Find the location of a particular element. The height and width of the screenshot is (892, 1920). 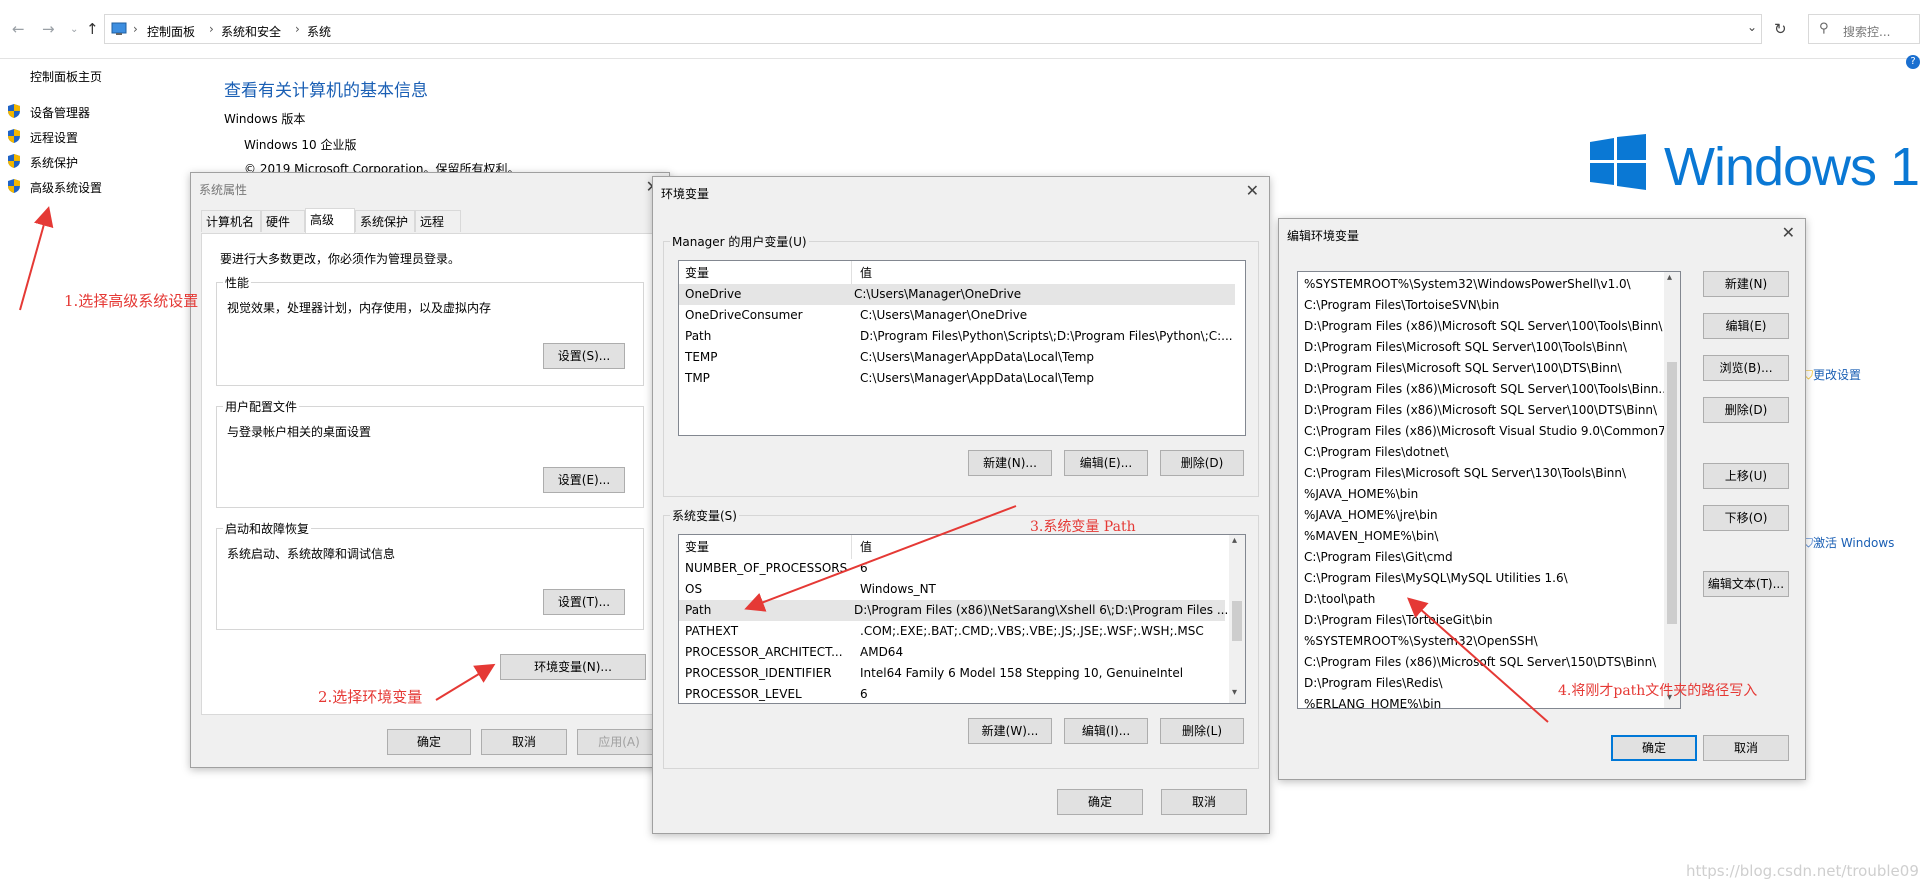

annotation-step-3: 3.系统变量 Path is located at coordinates (1083, 527).